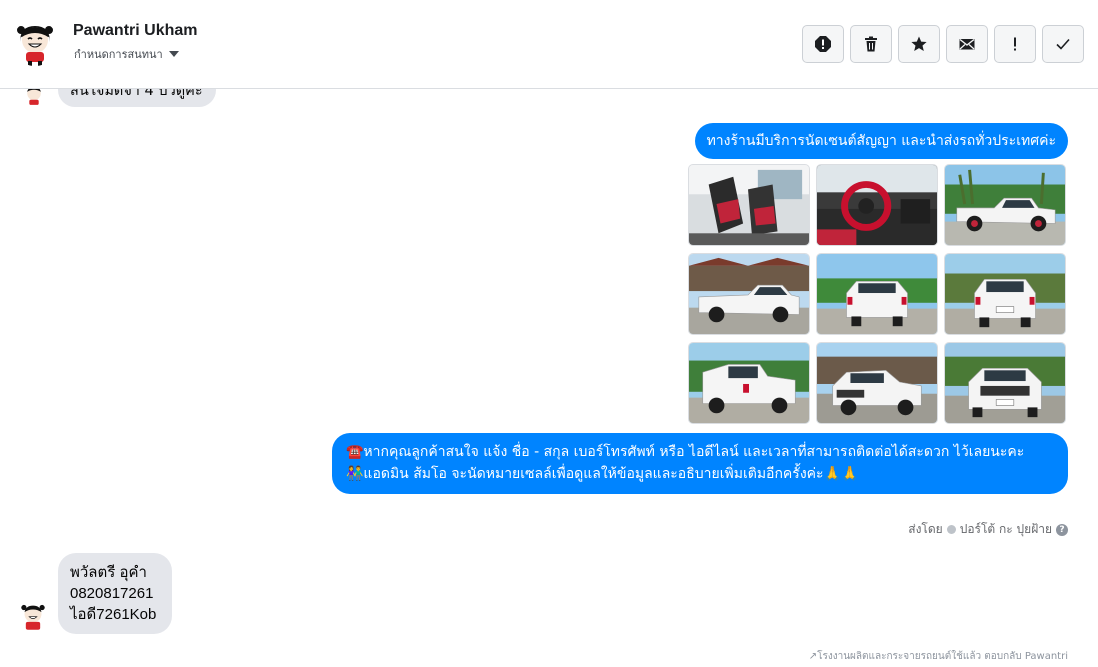  I want to click on sent-by-label: ส่งโดย, so click(925, 529).